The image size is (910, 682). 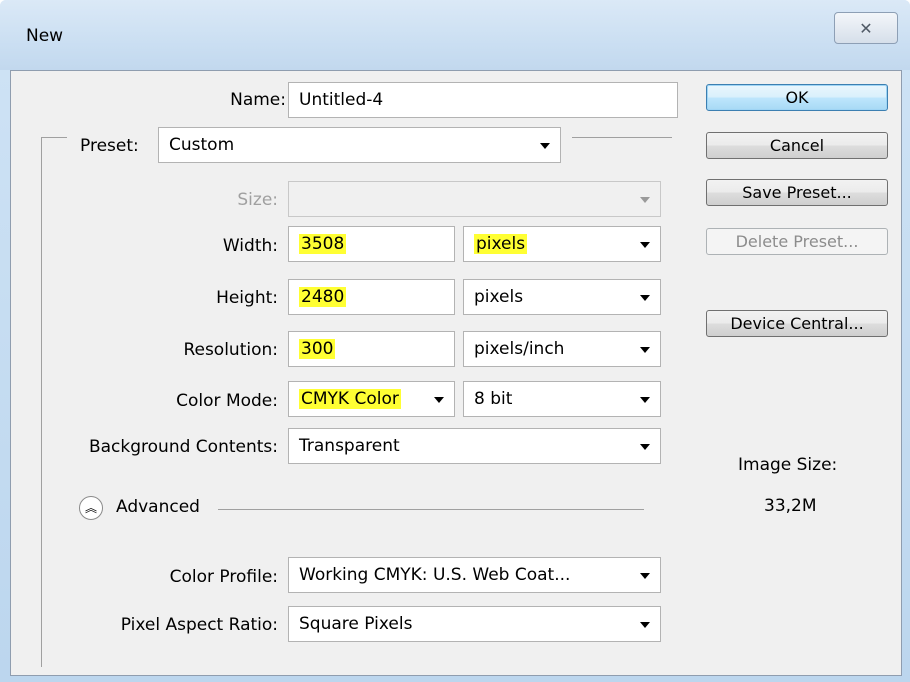 I want to click on cancel-button: Cancel, so click(x=797, y=145).